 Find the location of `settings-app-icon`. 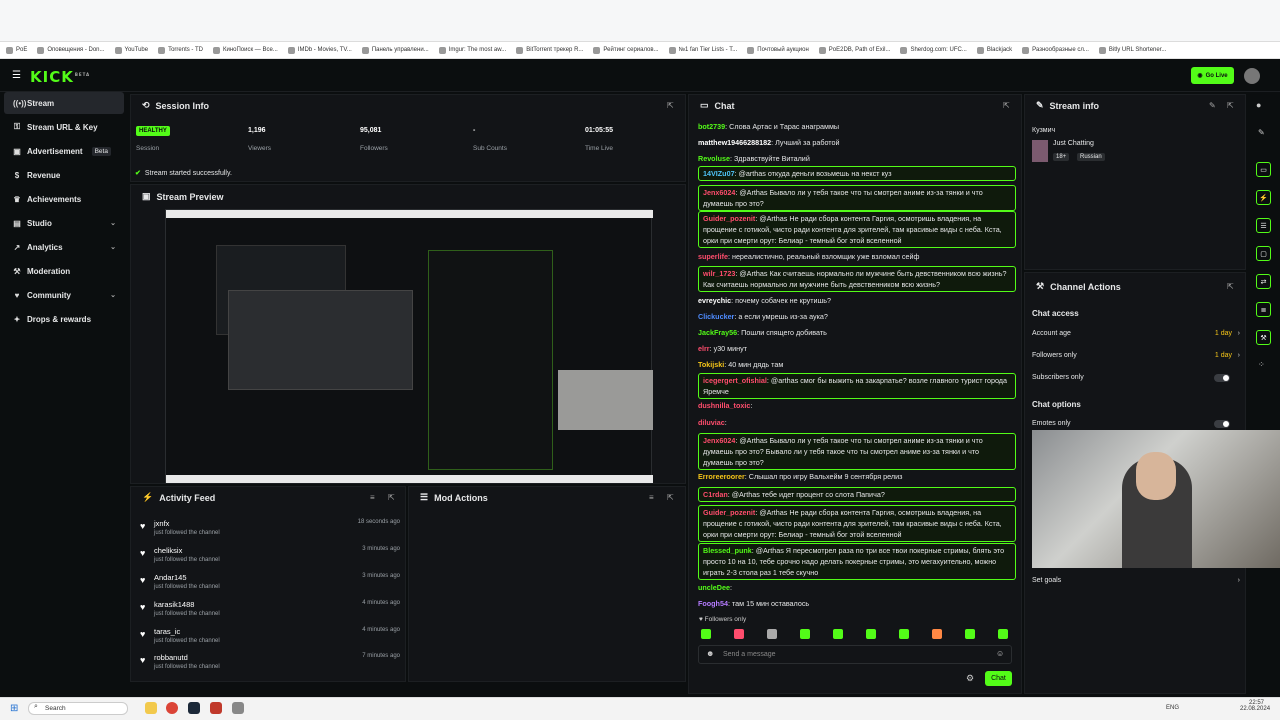

settings-app-icon is located at coordinates (238, 708).